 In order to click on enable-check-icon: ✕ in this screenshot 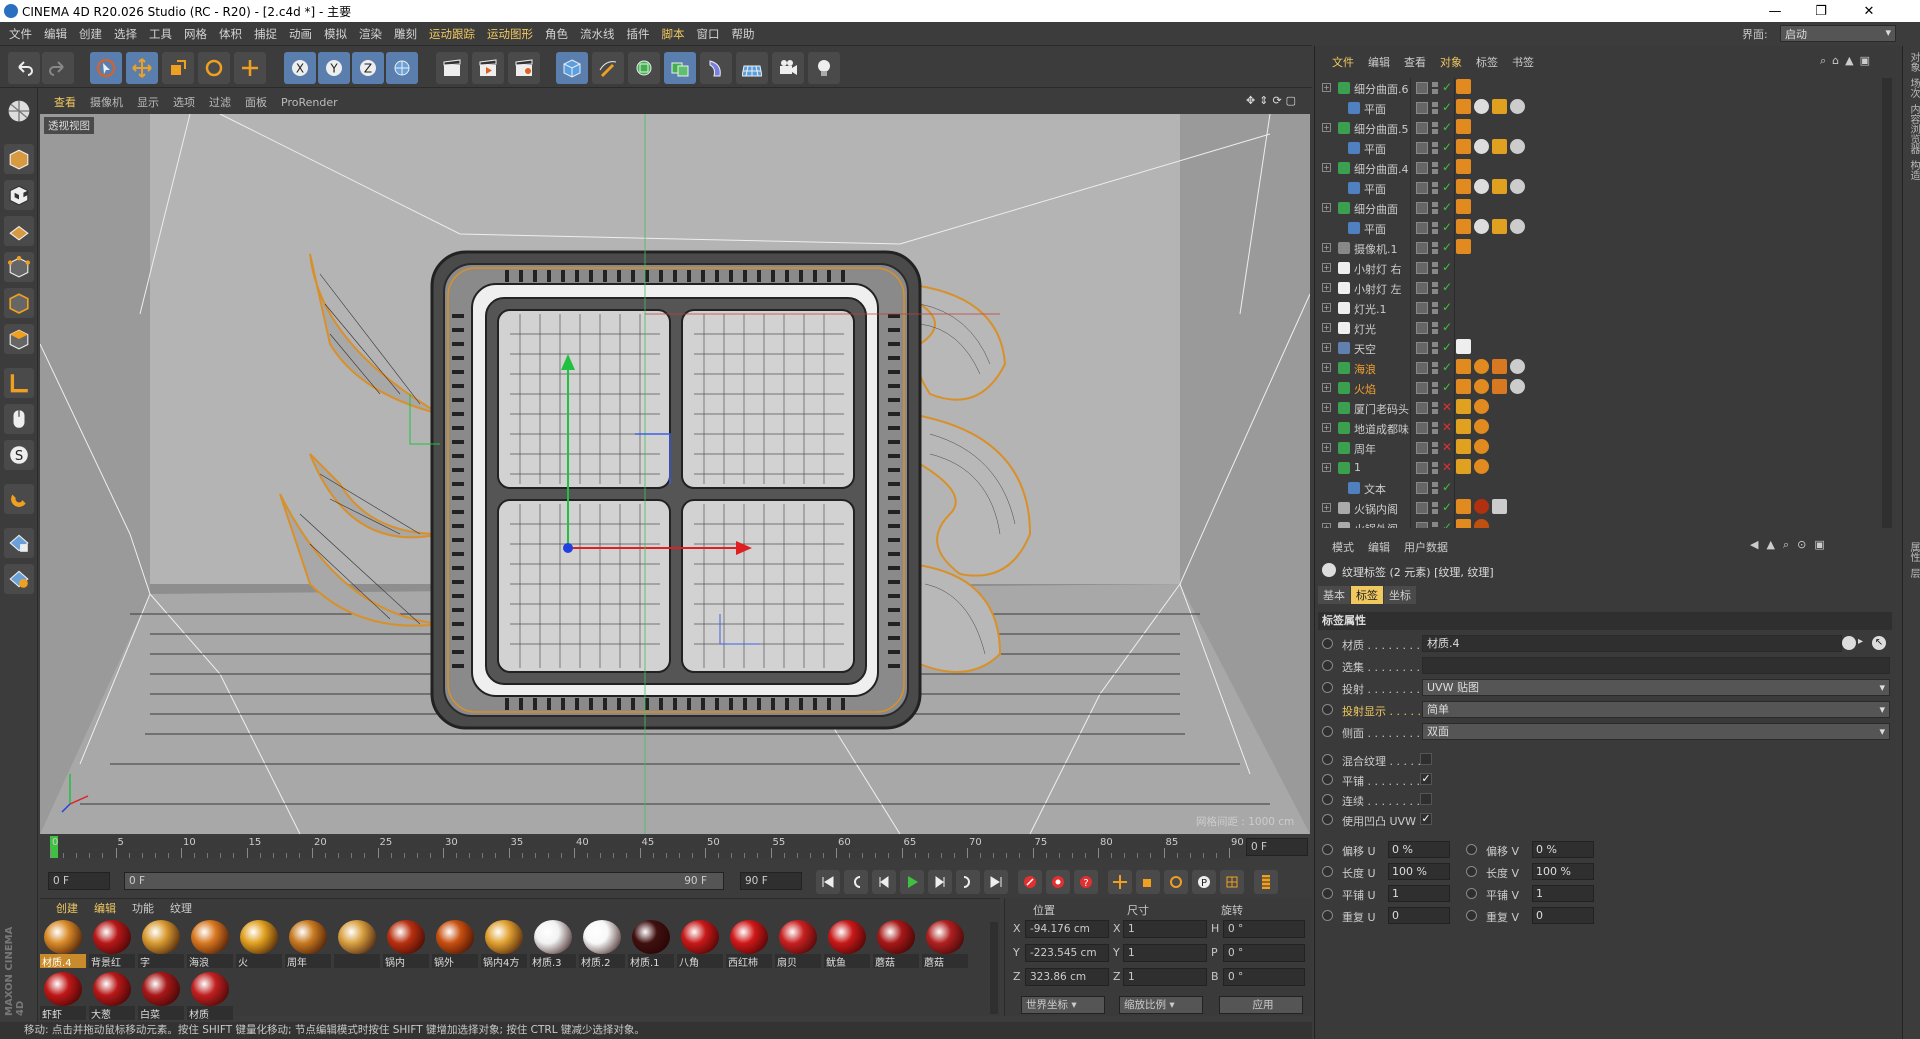, I will do `click(1447, 467)`.